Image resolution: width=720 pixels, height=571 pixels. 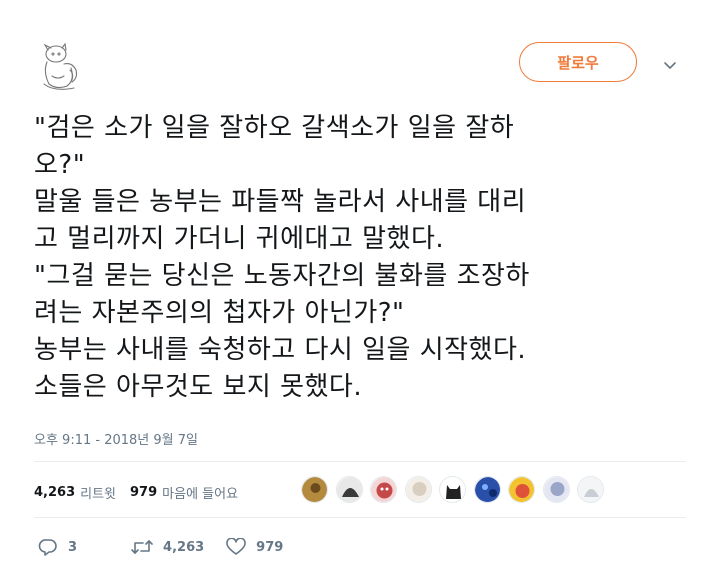 I want to click on tweet-line: 농부는 사내를 숙청하고 다시 일을 시작했다., so click(x=280, y=350).